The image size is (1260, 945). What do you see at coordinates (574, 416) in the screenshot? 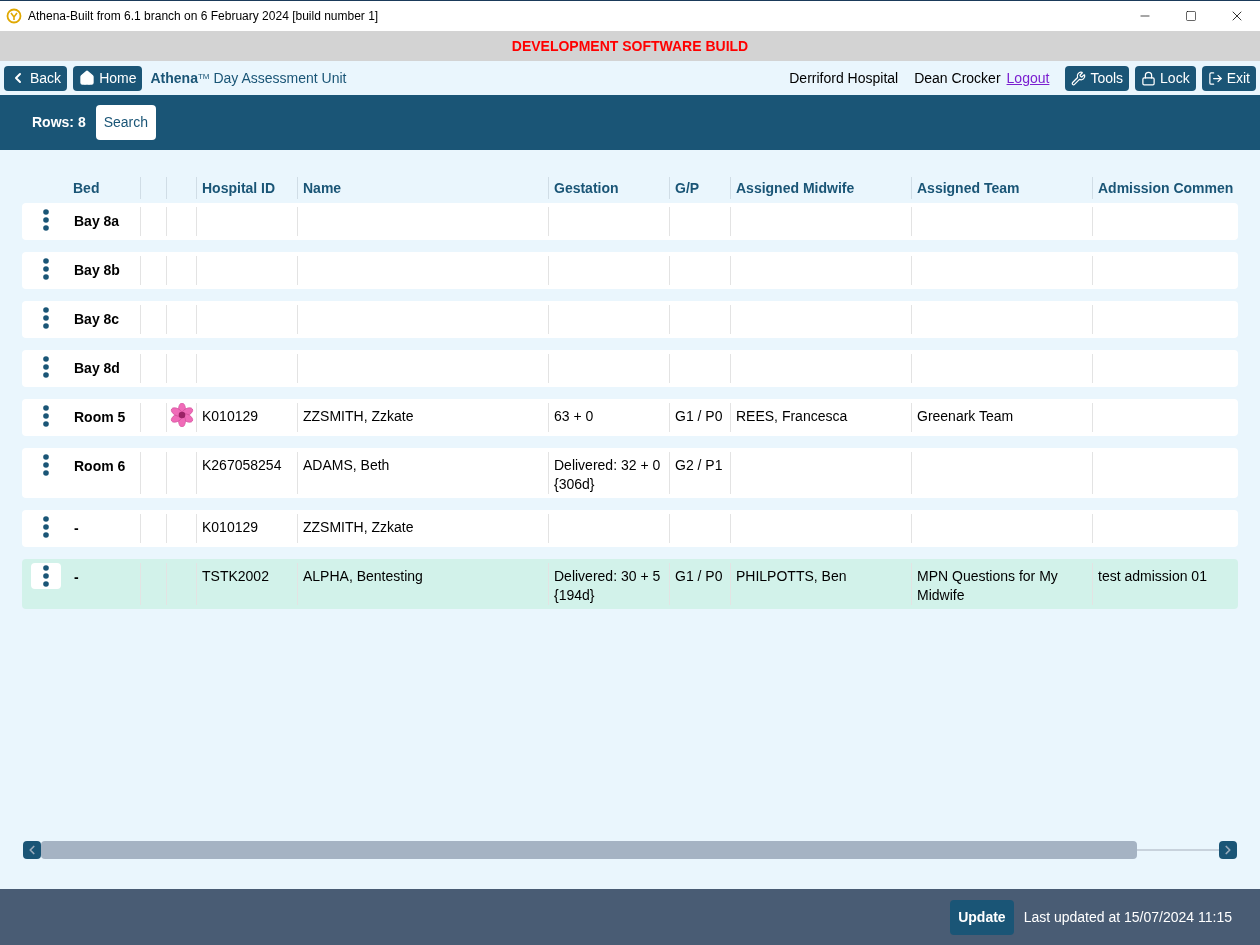
I see `gestation-cell: 63 + 0` at bounding box center [574, 416].